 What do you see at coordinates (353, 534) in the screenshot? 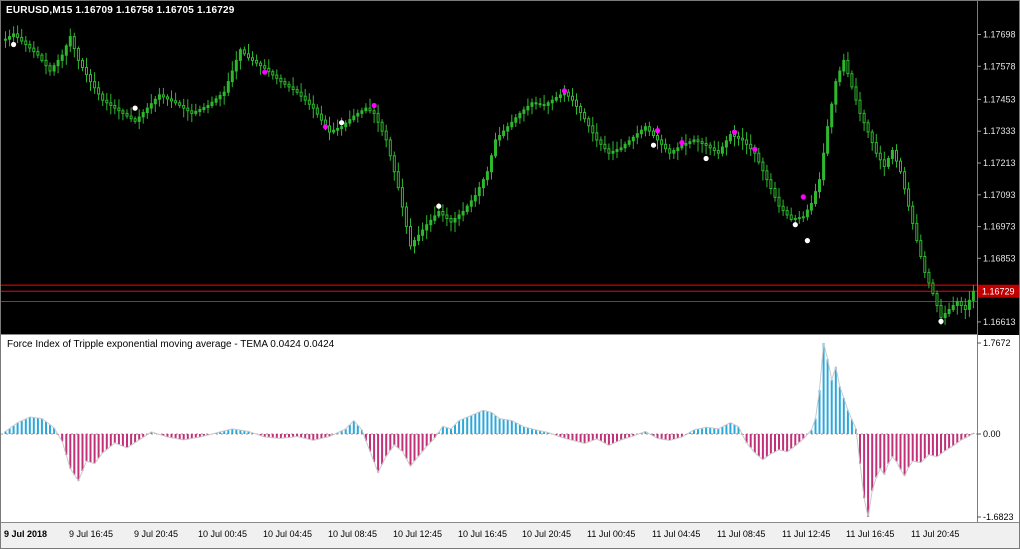
I see `time-axis-label: 10 Jul 08:45` at bounding box center [353, 534].